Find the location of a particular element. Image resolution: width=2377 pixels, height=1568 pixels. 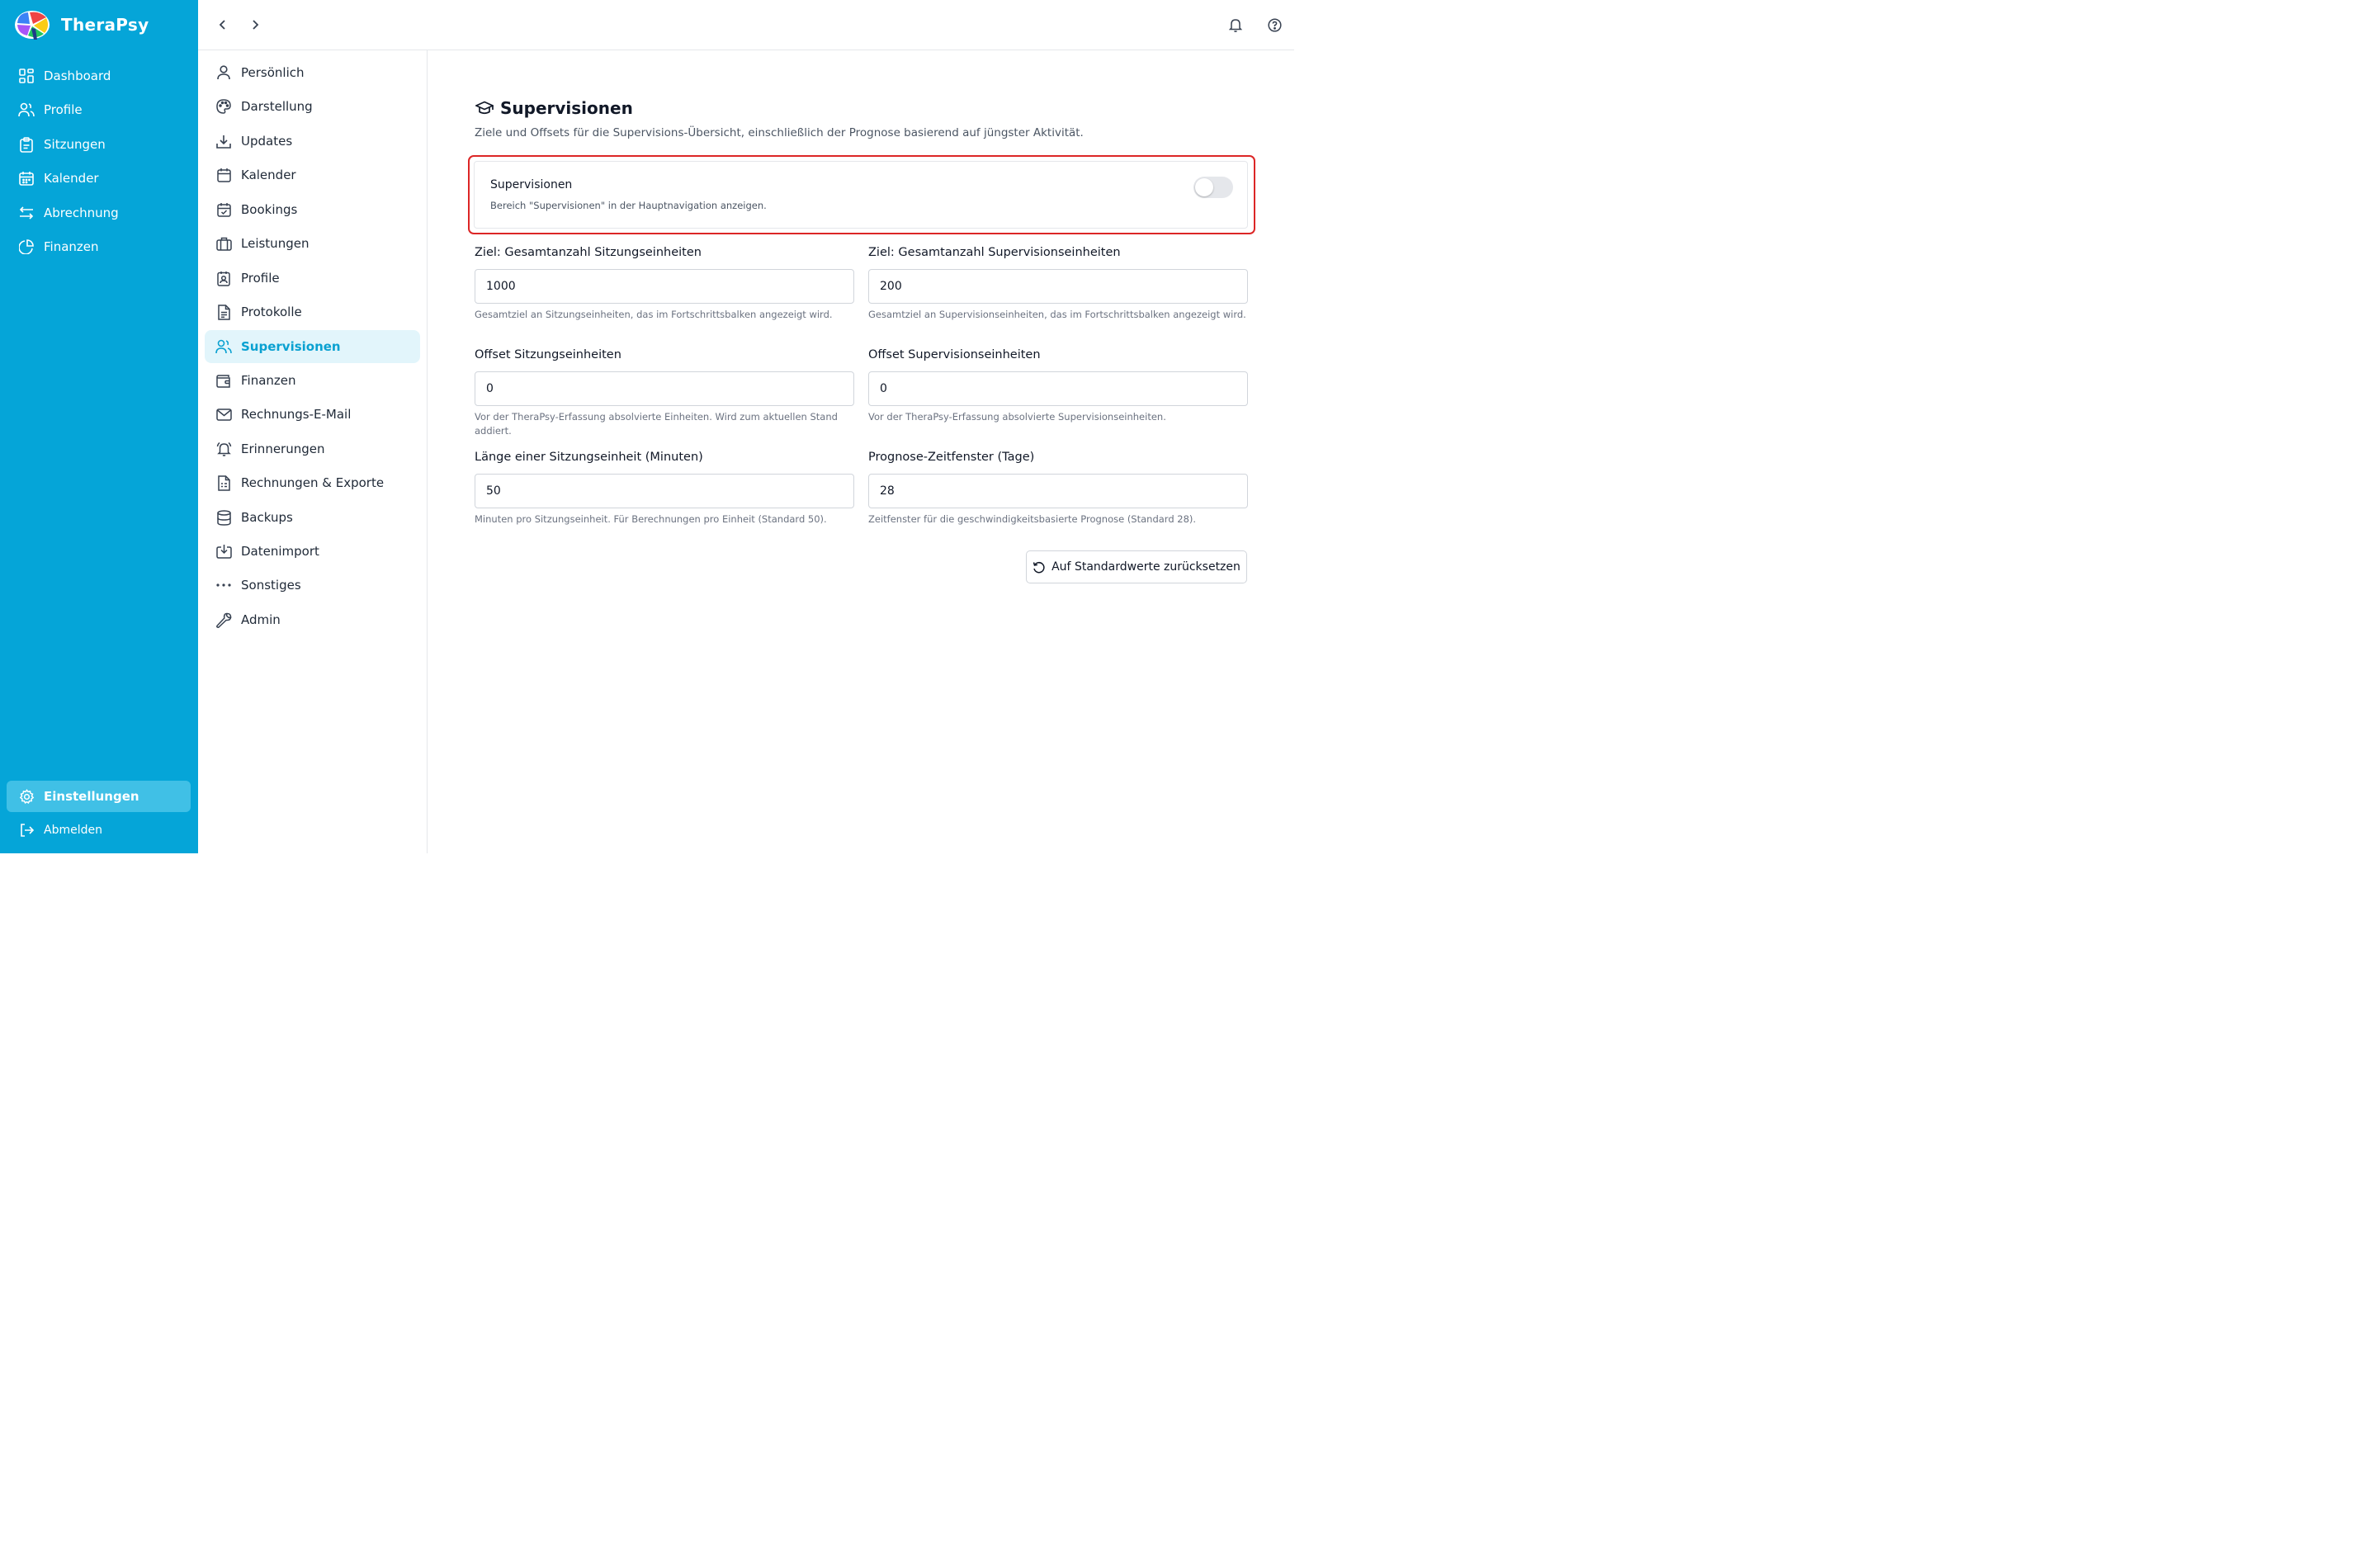

nav-label: Profile is located at coordinates (63, 109).